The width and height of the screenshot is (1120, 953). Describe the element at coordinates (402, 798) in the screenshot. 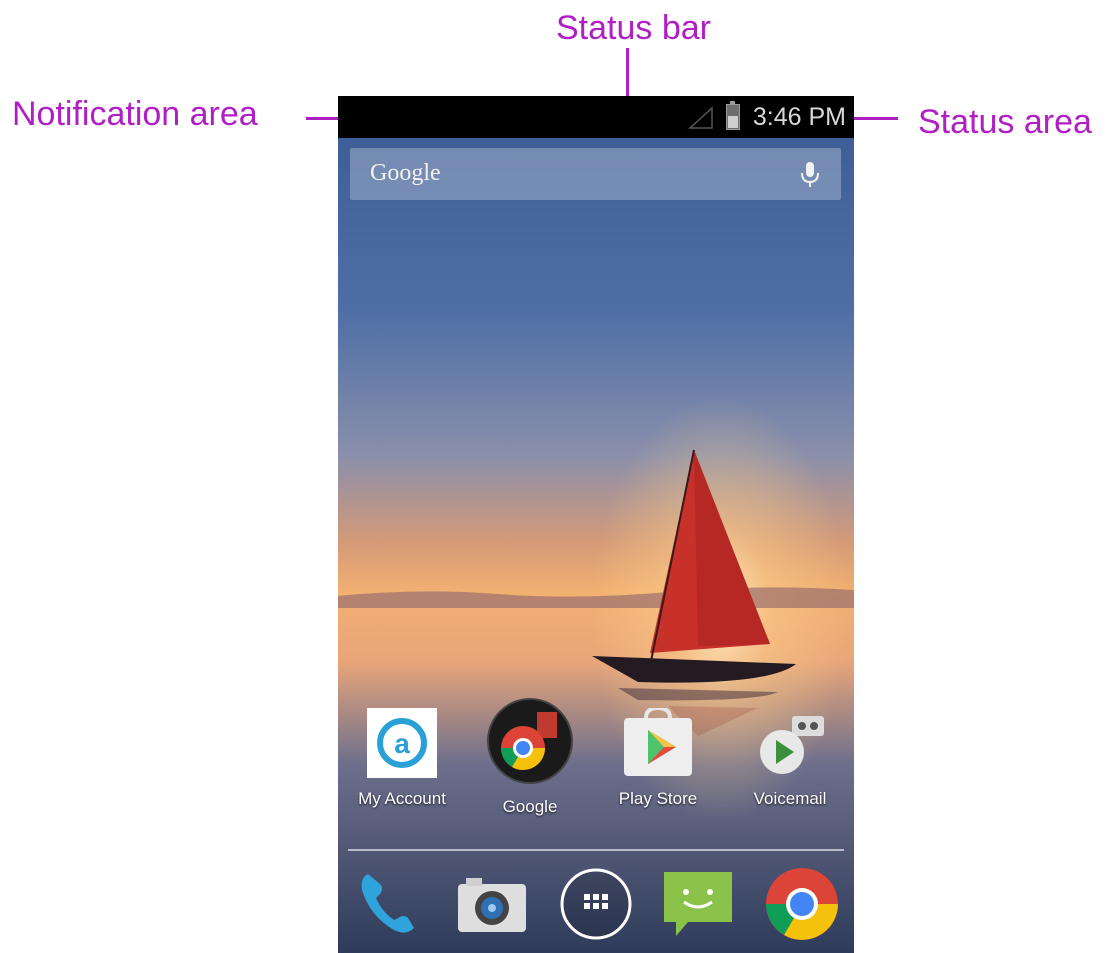

I see `app-label: My Account` at that location.